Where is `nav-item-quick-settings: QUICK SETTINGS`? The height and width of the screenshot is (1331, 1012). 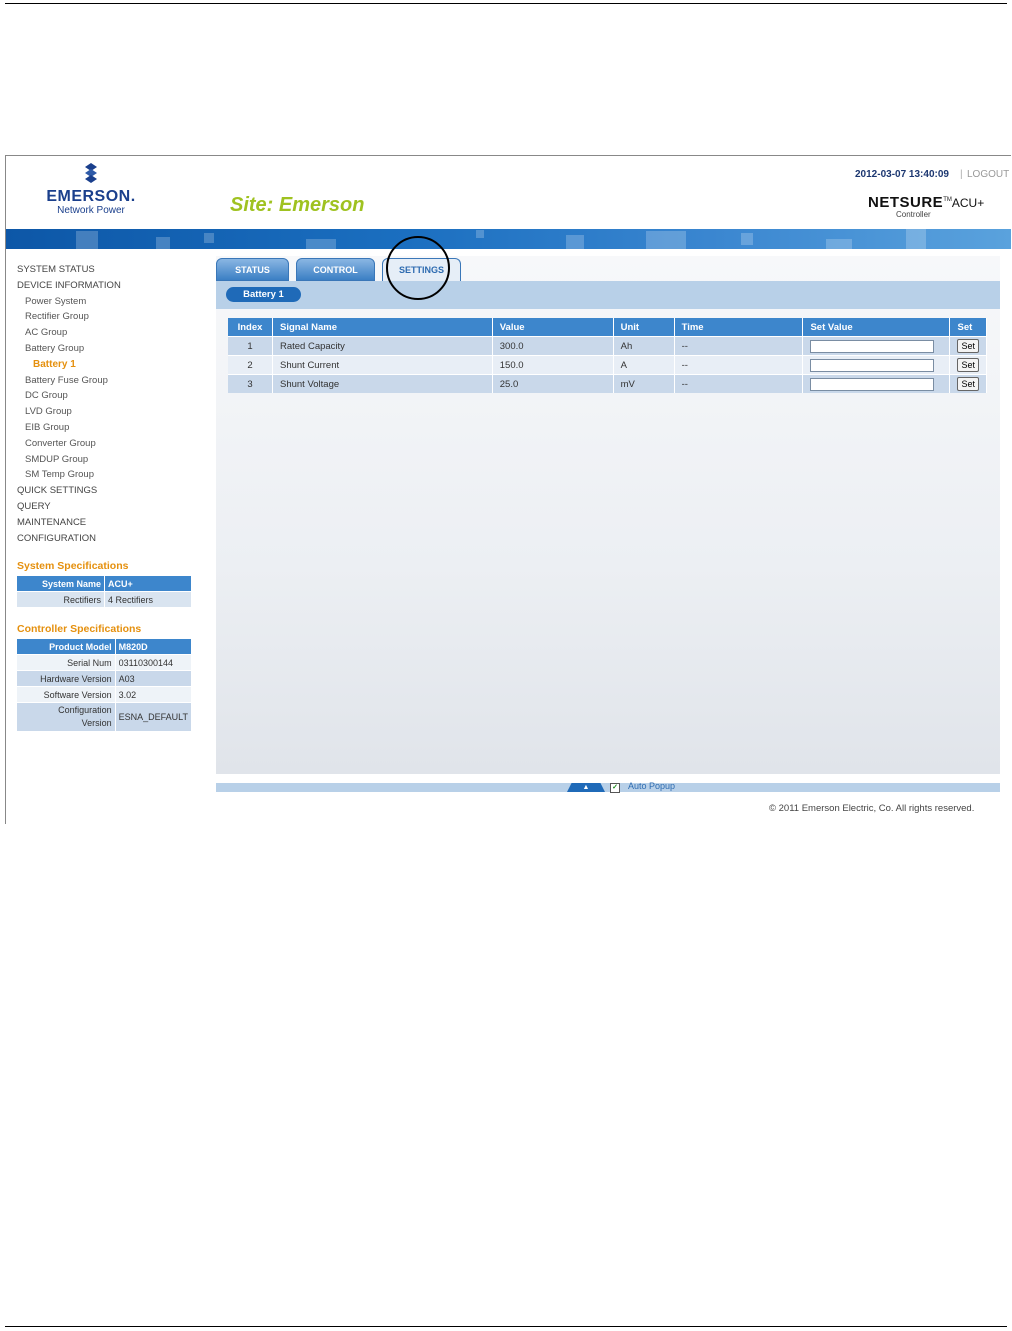
nav-item-quick-settings: QUICK SETTINGS is located at coordinates (69, 491).